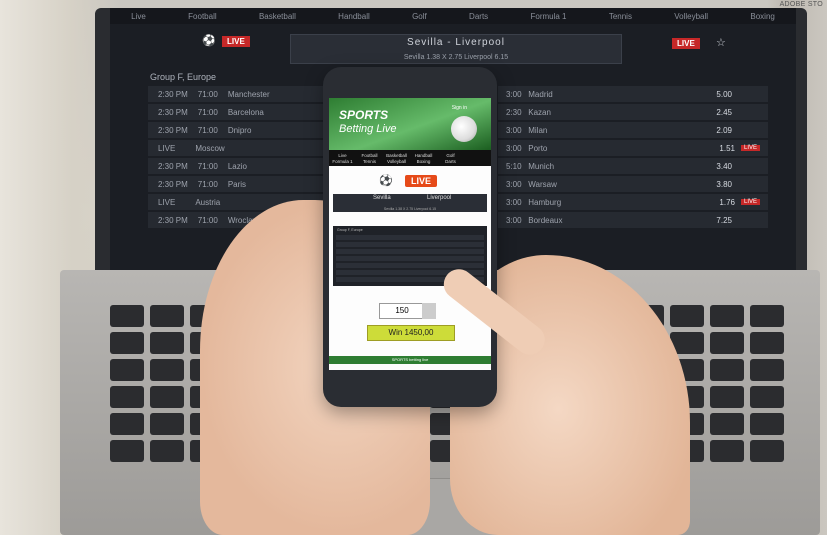 The height and width of the screenshot is (535, 827). What do you see at coordinates (411, 333) in the screenshot?
I see `win-amount-button: Win 1450,00` at bounding box center [411, 333].